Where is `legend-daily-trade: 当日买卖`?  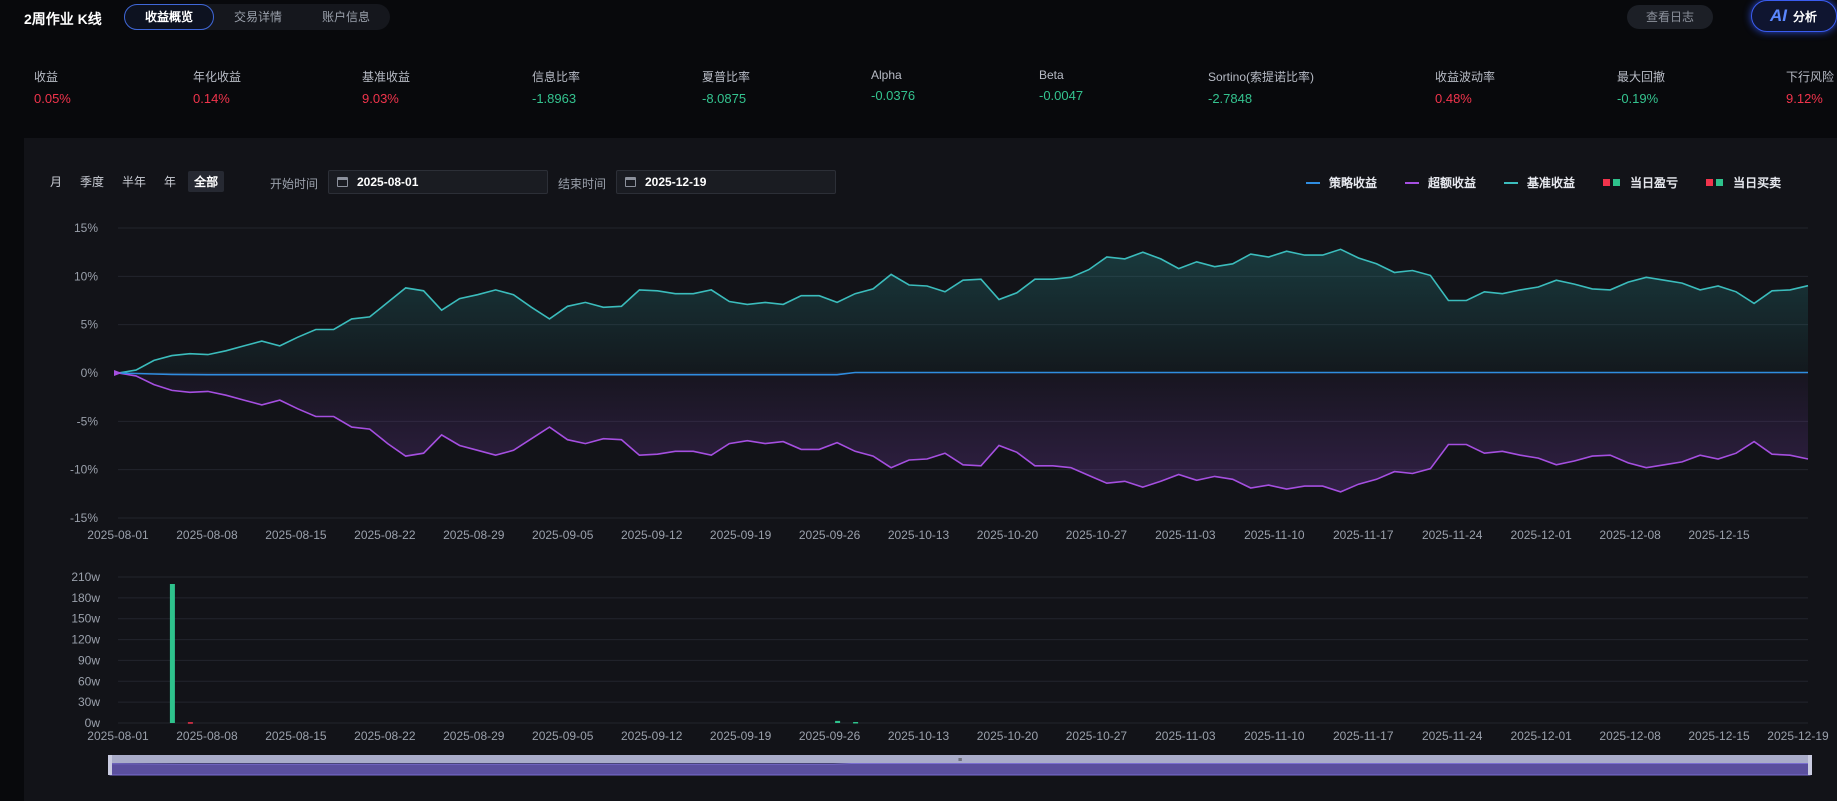
legend-daily-trade: 当日买卖 is located at coordinates (1743, 182).